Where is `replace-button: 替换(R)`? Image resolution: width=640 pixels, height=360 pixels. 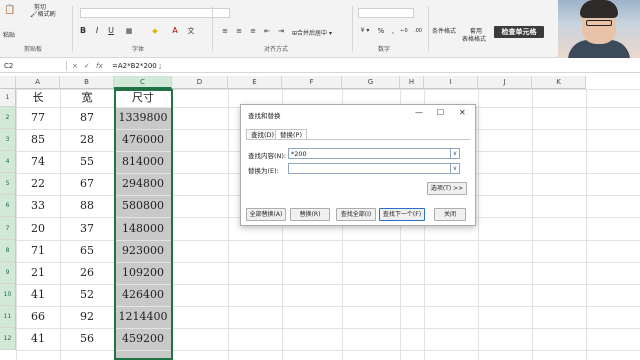 replace-button: 替换(R) is located at coordinates (310, 214).